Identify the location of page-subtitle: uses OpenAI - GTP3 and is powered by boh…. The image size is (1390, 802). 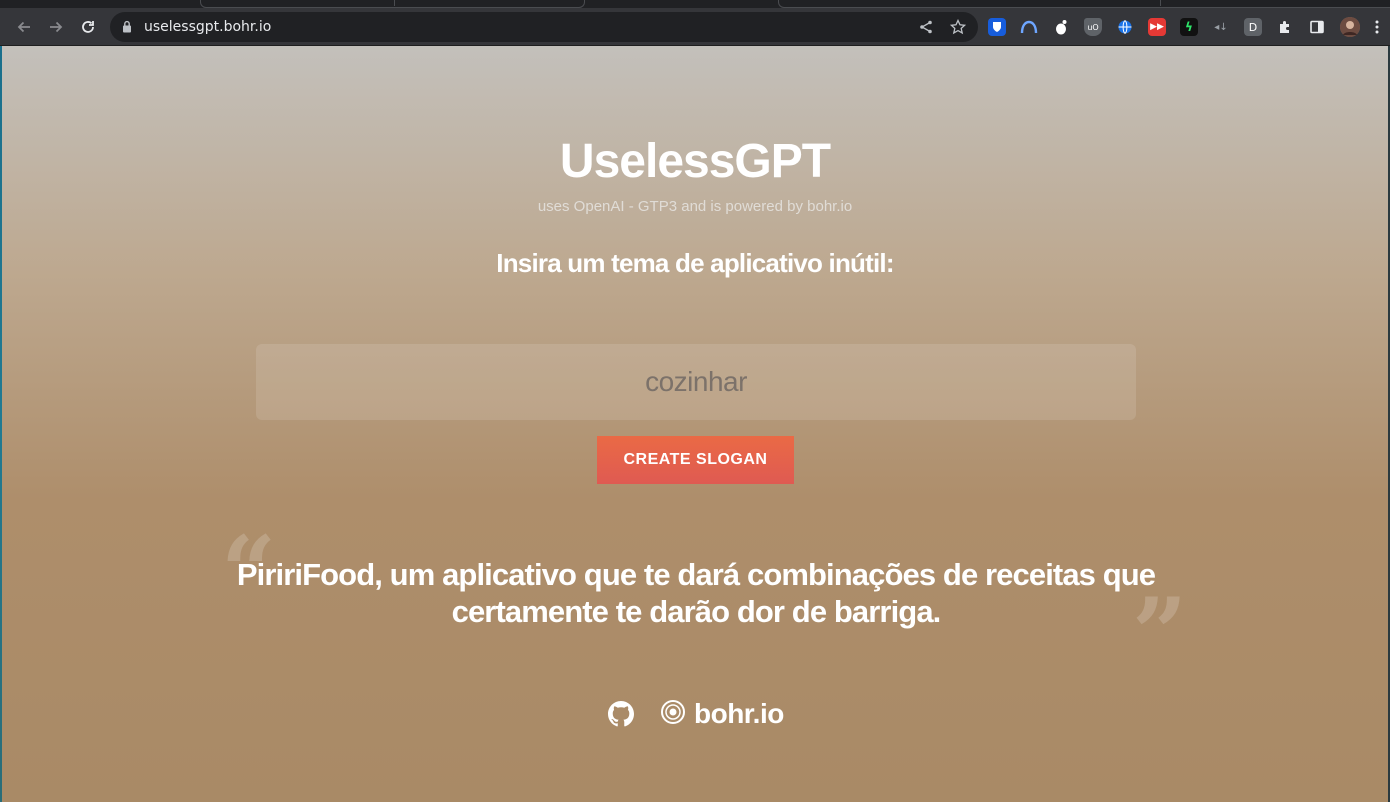
(695, 206).